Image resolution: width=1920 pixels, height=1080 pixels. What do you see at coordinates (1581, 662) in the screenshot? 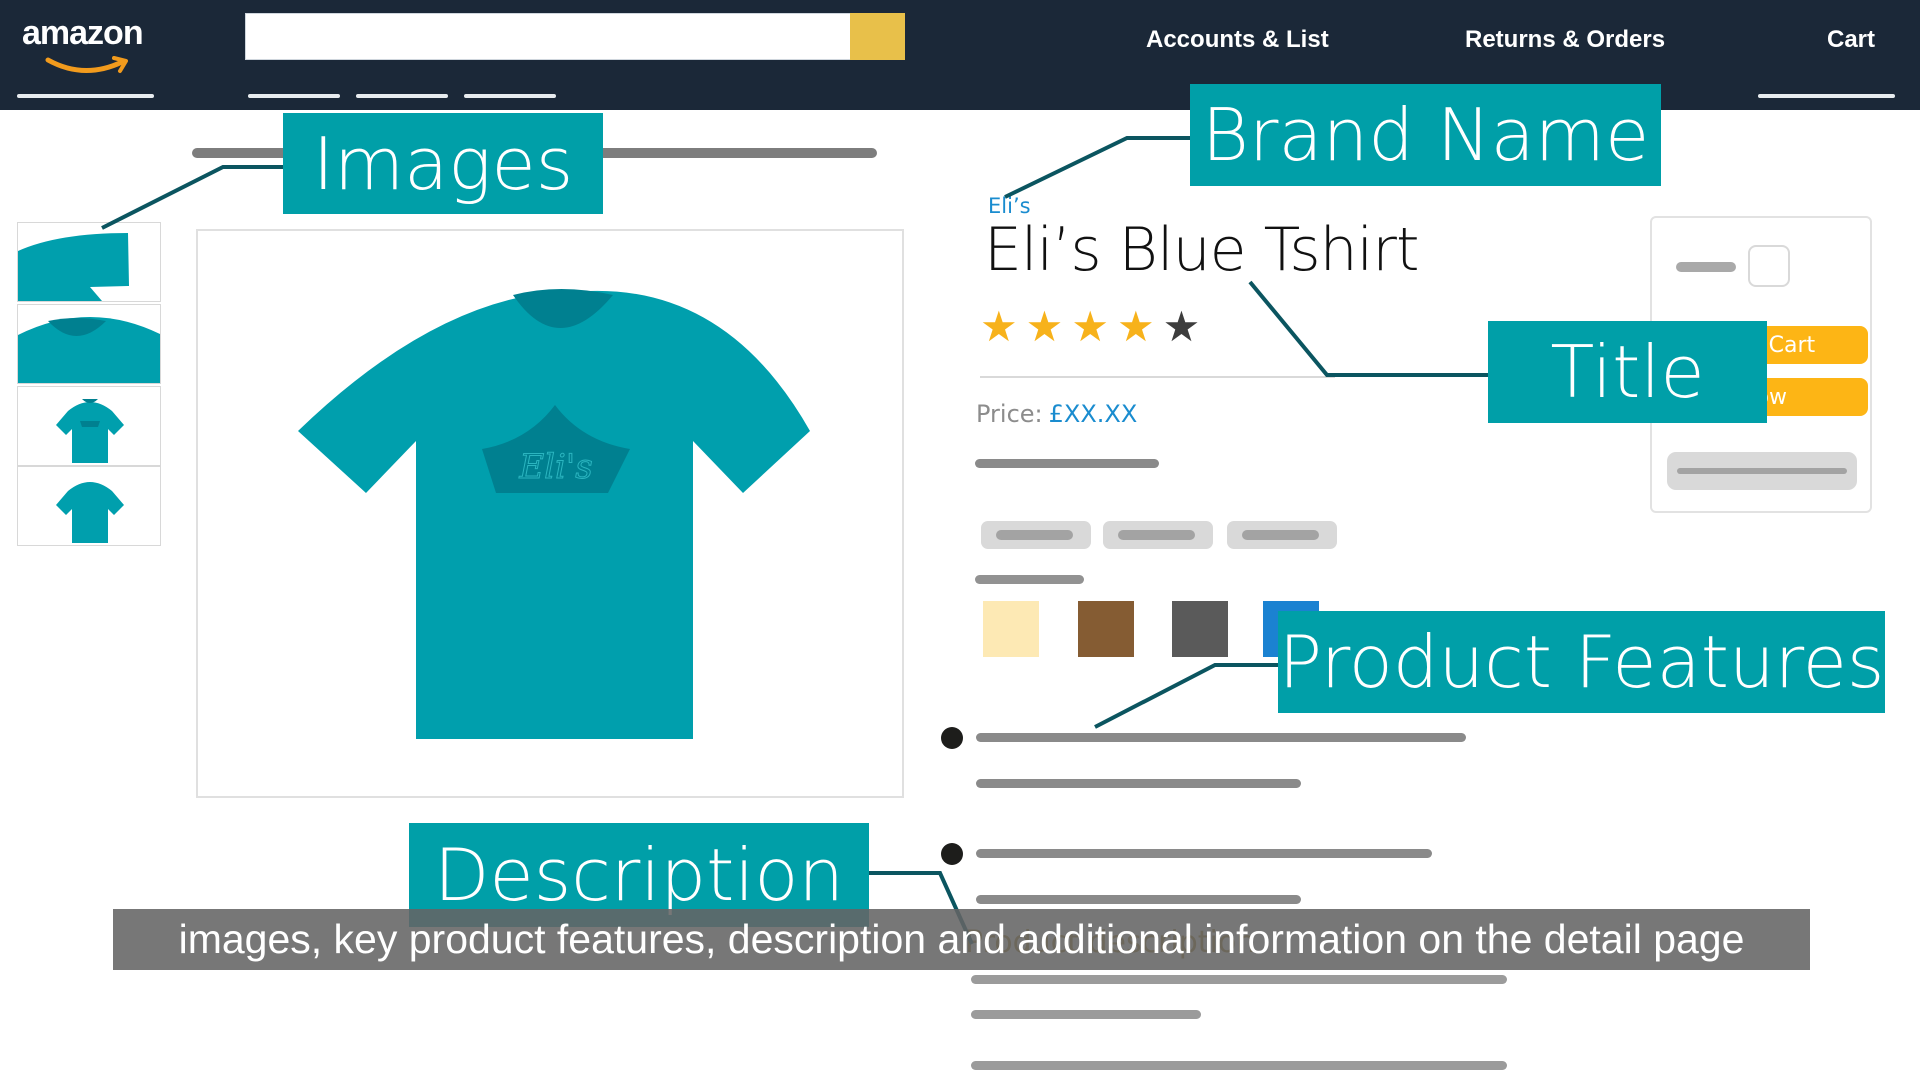
I see `callout-product-features: Product Features` at bounding box center [1581, 662].